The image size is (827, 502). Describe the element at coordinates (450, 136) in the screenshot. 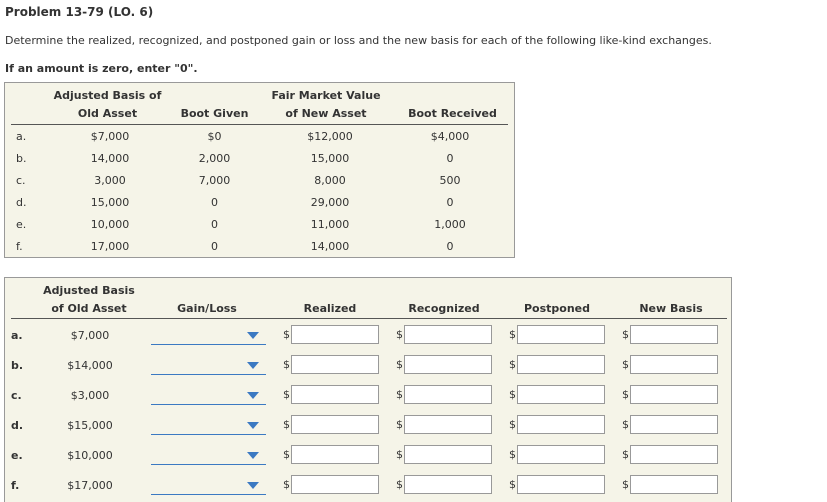

I see `boot-received-value: $4,000` at that location.